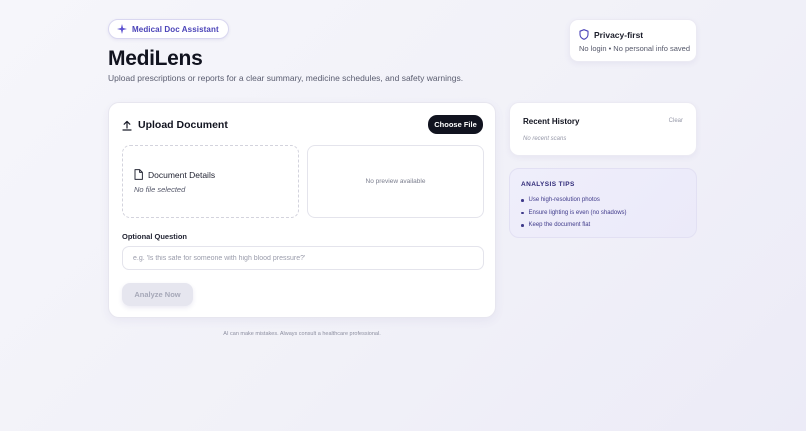 The height and width of the screenshot is (431, 806). I want to click on clear-history-button: Clear, so click(676, 121).